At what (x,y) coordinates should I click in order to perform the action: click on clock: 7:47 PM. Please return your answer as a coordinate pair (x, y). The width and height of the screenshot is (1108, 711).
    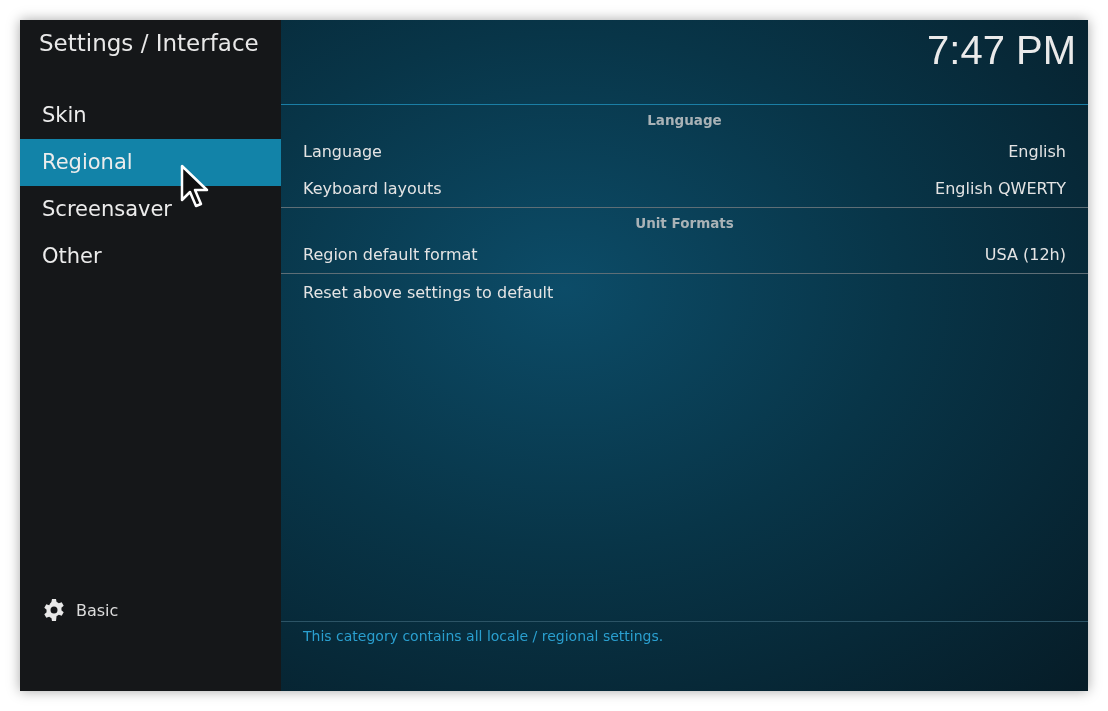
    Looking at the image, I should click on (1001, 50).